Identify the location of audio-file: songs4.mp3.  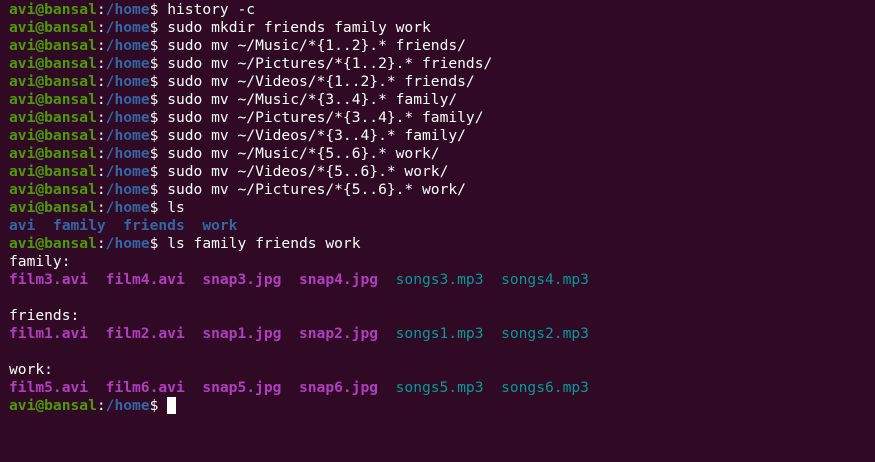
(545, 279).